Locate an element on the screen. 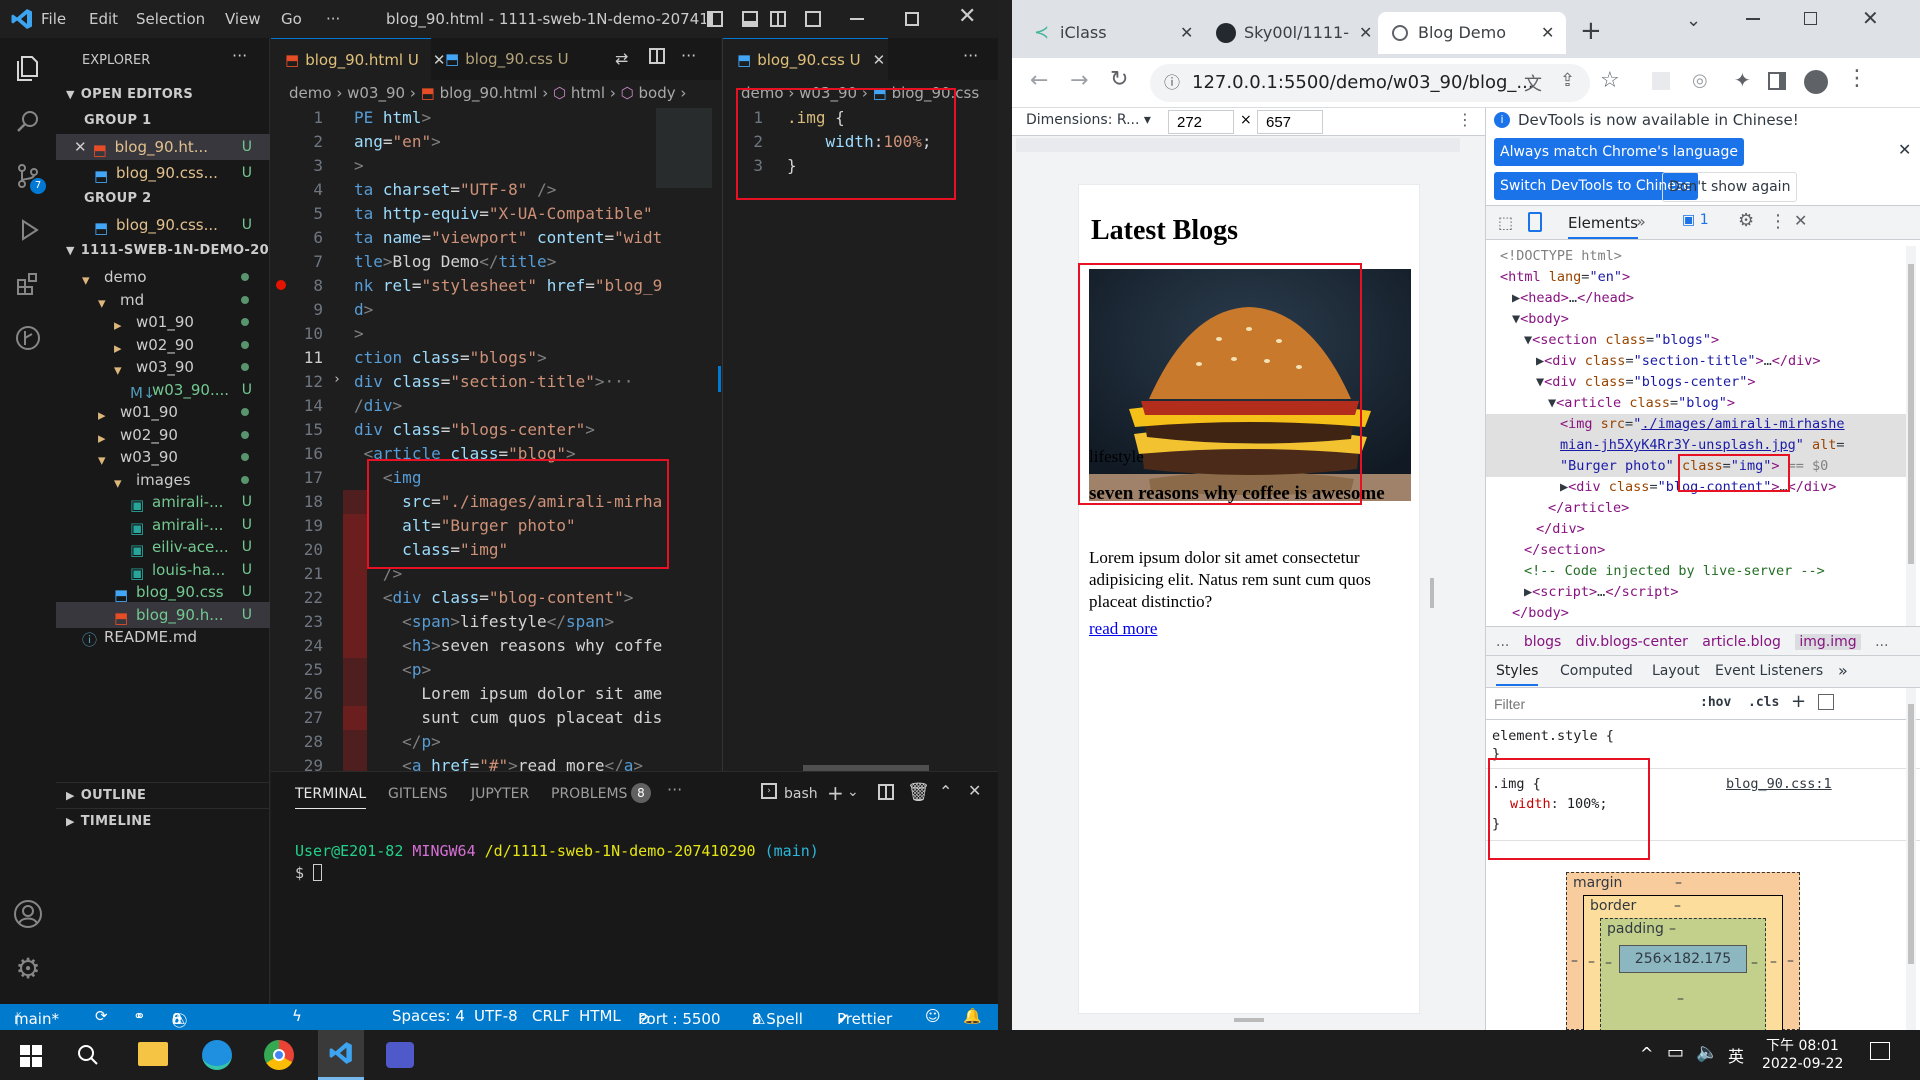 The width and height of the screenshot is (1920, 1080). fold-chevron-icon: › is located at coordinates (337, 380).